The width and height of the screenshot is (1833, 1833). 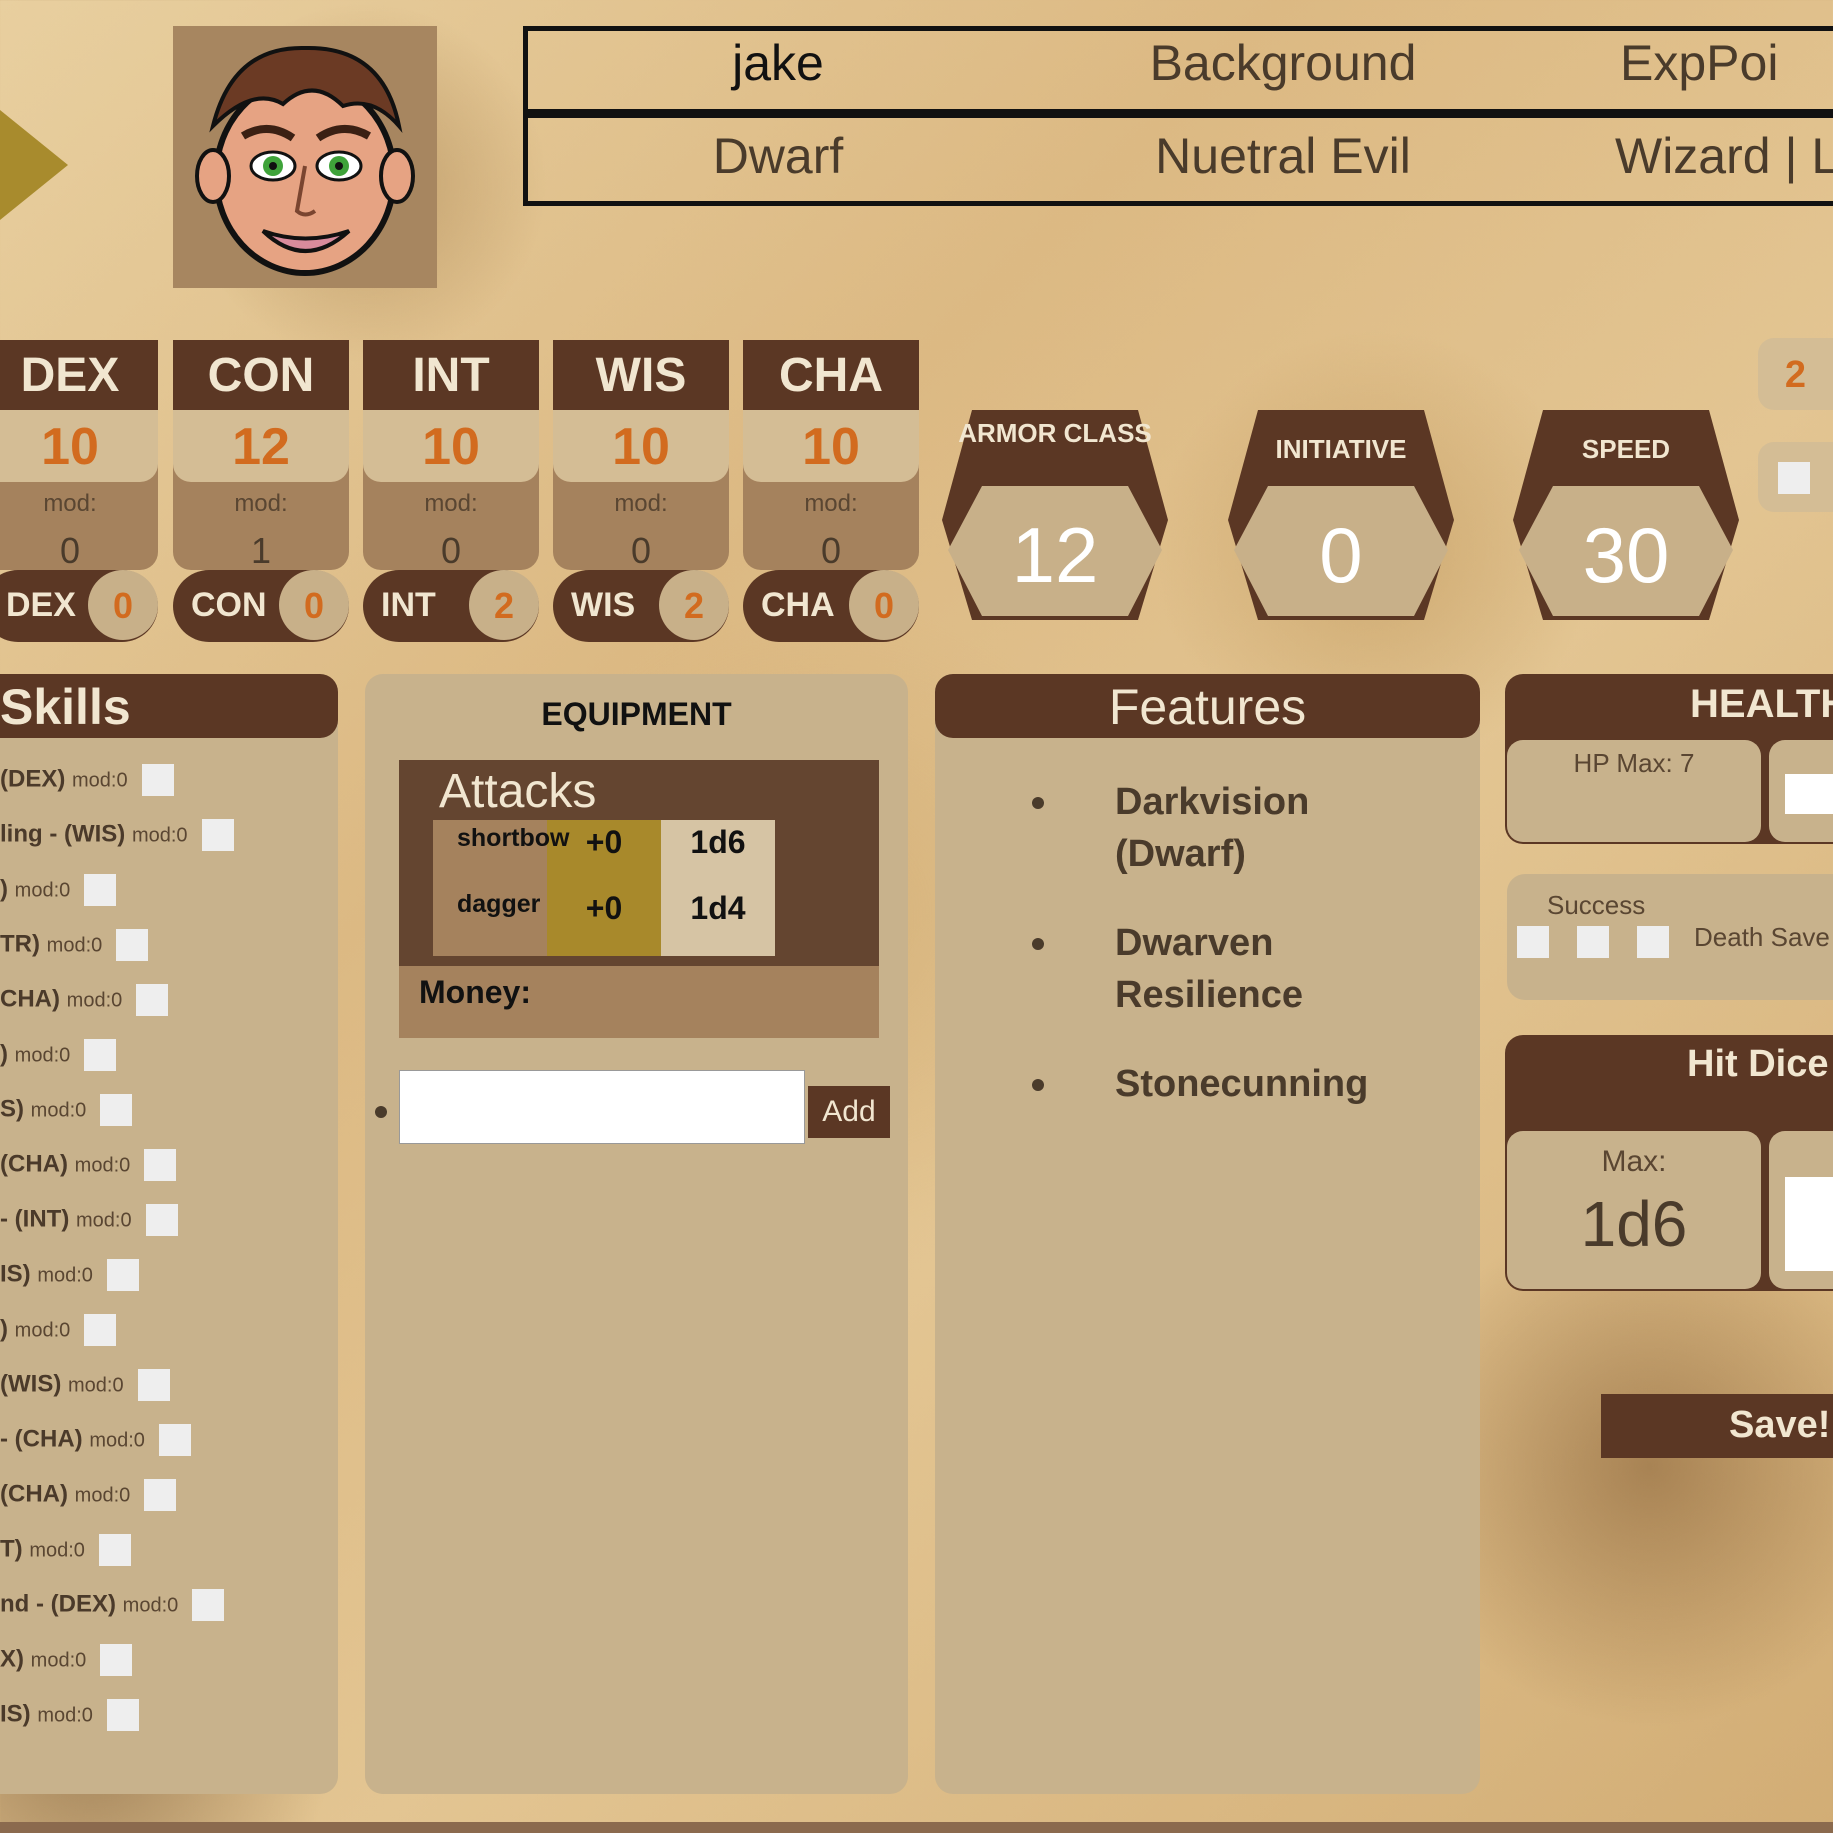 I want to click on feature-line: Darkvision, so click(x=1212, y=802).